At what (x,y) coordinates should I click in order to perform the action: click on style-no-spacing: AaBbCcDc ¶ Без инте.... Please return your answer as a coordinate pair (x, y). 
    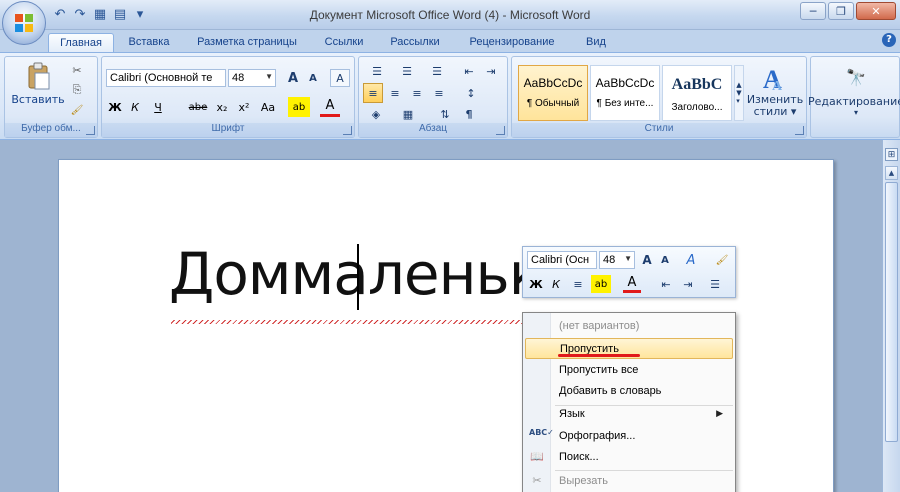
    Looking at the image, I should click on (625, 93).